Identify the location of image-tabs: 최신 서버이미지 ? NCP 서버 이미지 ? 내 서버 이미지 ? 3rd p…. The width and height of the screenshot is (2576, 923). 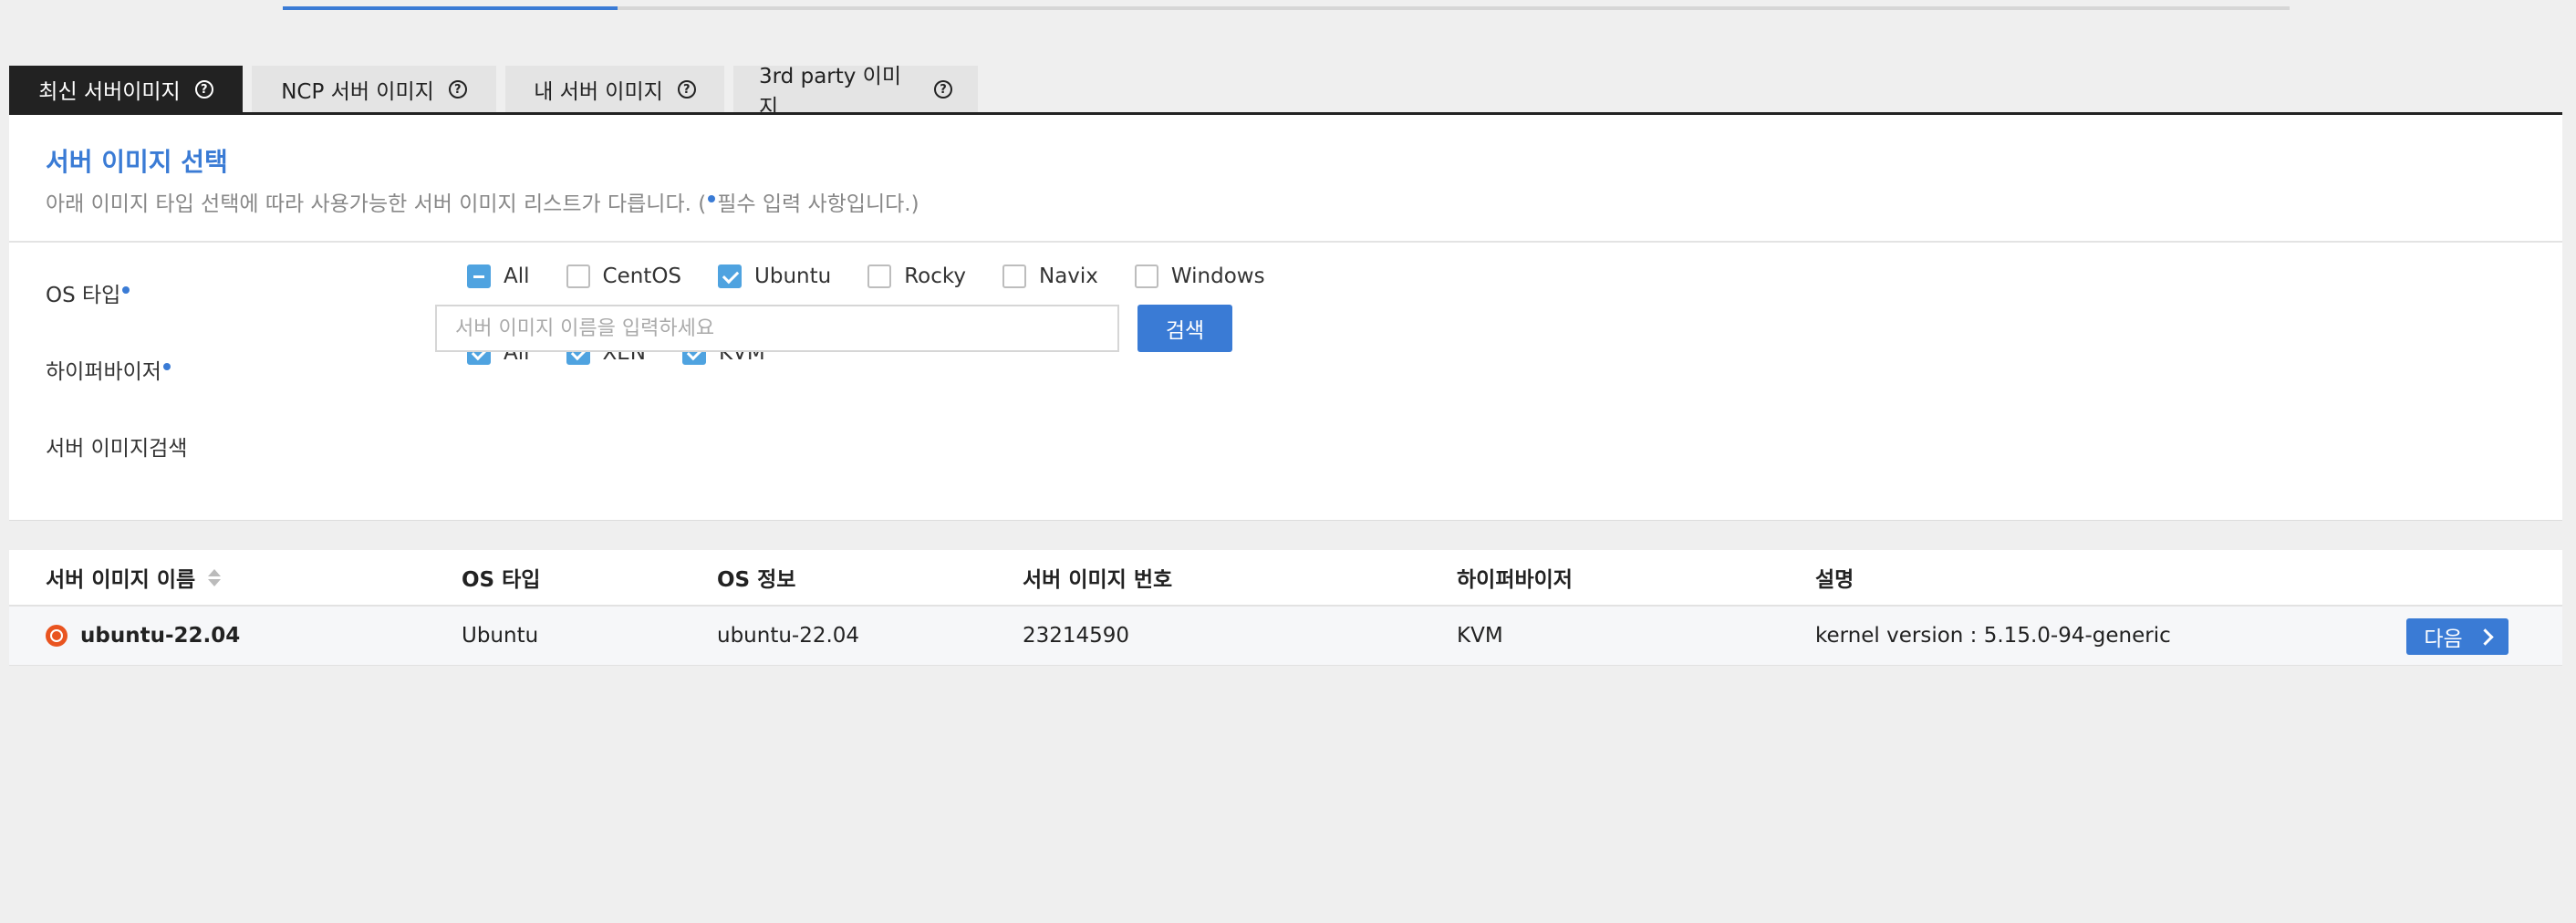
(498, 92).